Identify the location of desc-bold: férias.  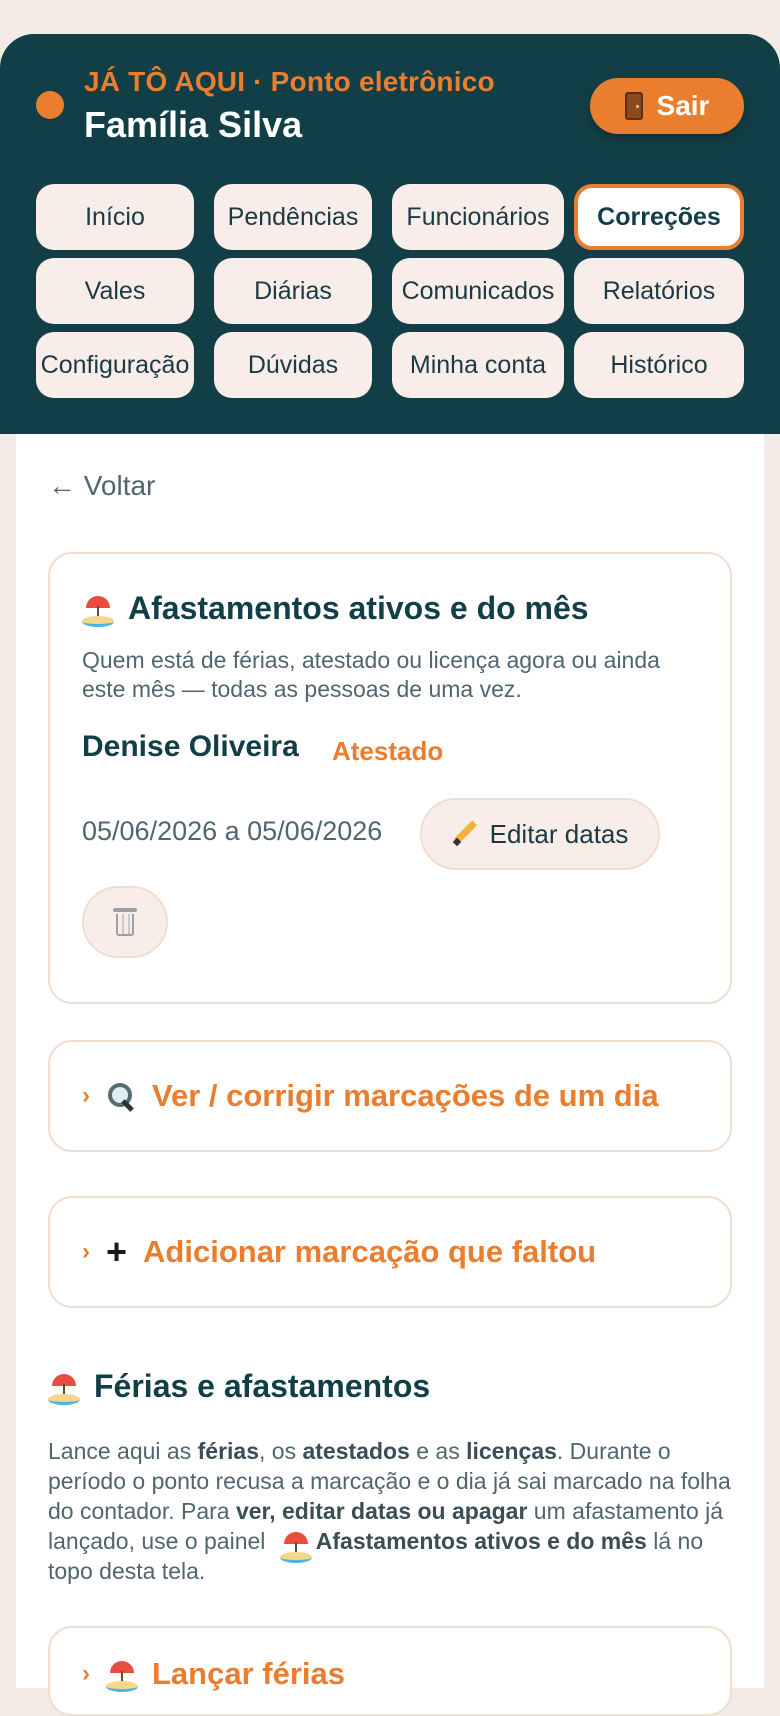
(228, 1451).